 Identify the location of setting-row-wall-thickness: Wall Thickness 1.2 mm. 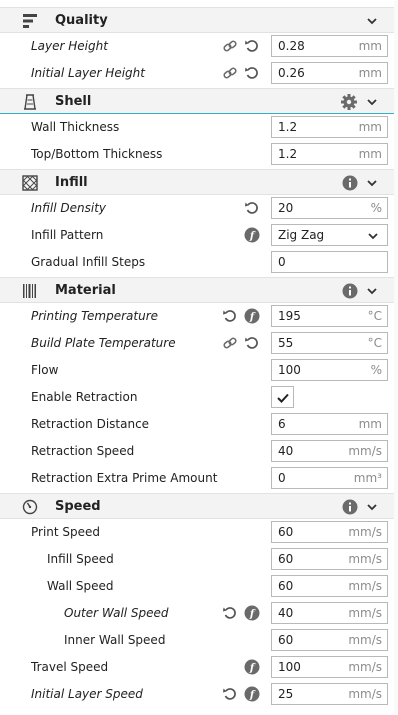
(197, 127).